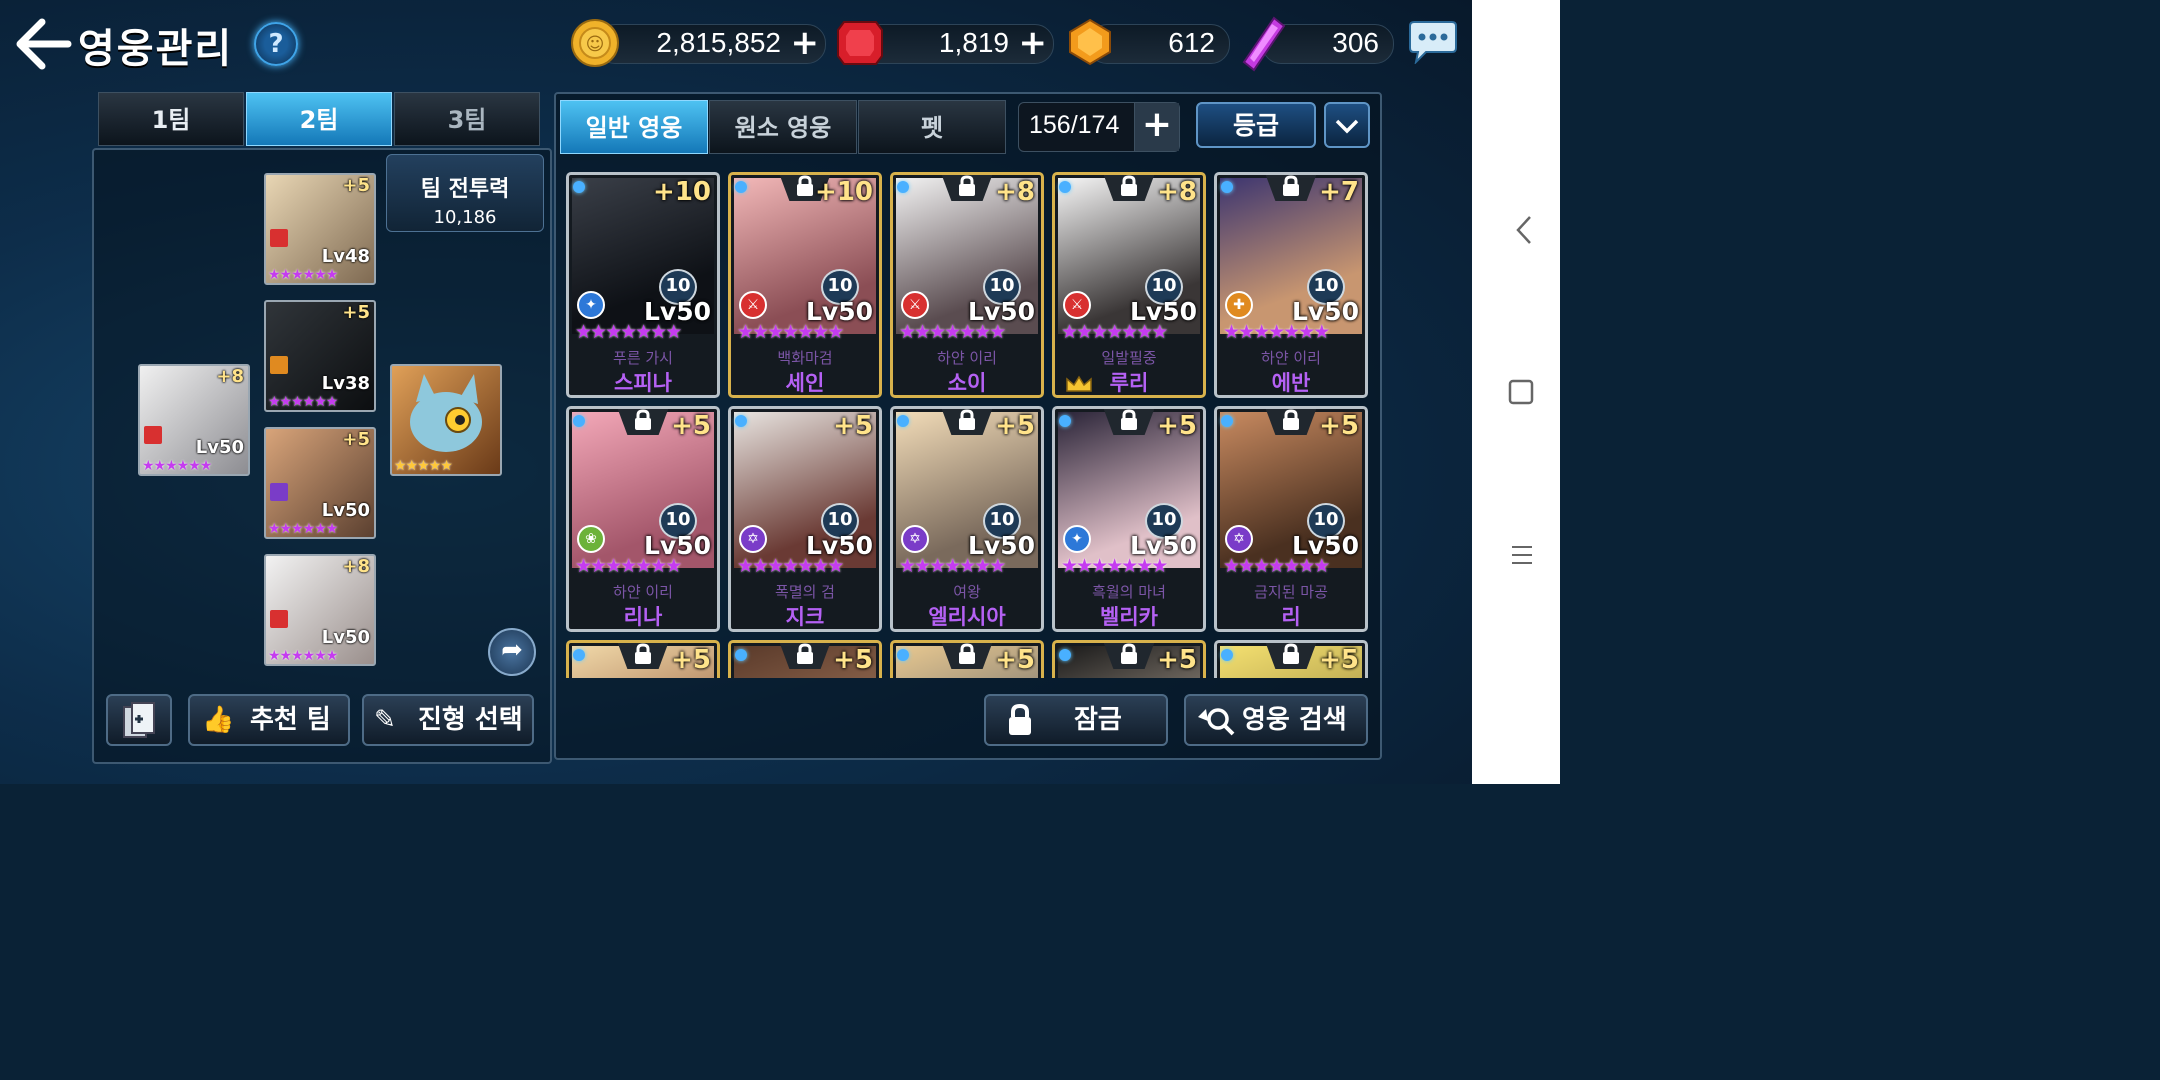 This screenshot has width=2160, height=1080. What do you see at coordinates (967, 519) in the screenshot?
I see `hero-card: +5 10 ✡ Lv50 ★★★★★★★ 여왕 엘리시아` at bounding box center [967, 519].